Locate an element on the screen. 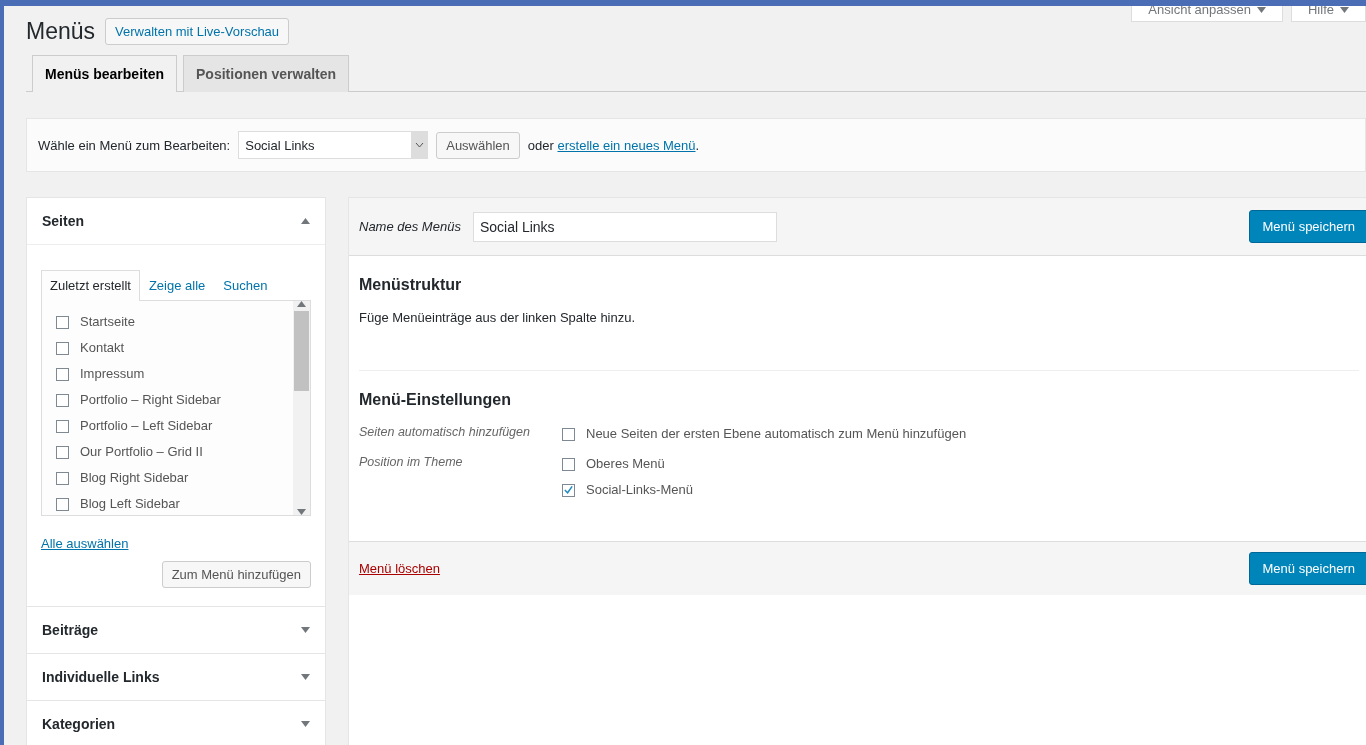 The width and height of the screenshot is (1366, 745). page-item-label: Our Portfolio – Grid II is located at coordinates (141, 452).